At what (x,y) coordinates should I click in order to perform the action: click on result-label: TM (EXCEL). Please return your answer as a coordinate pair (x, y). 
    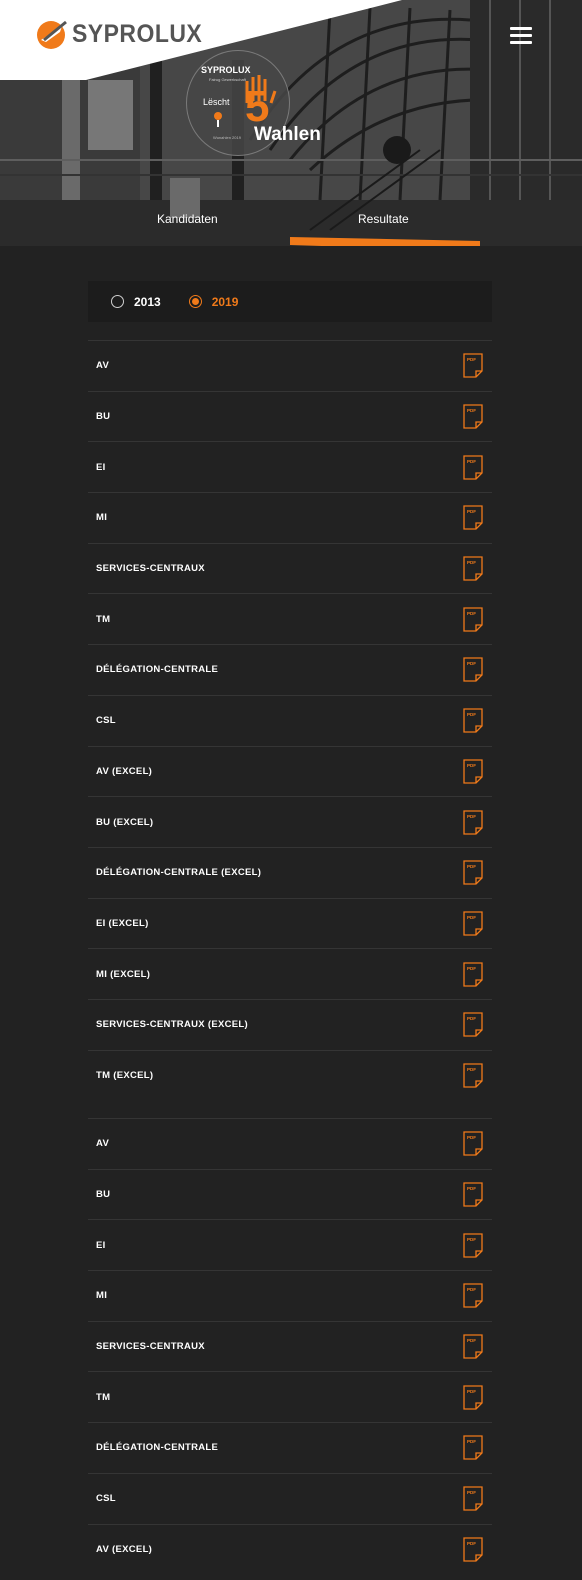
    Looking at the image, I should click on (125, 1075).